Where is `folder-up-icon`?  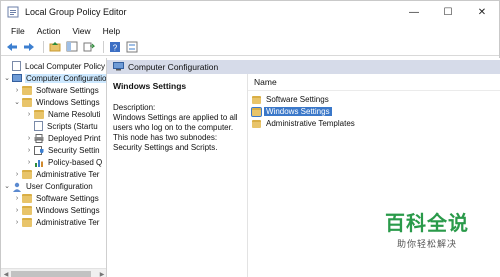
folder-up-icon is located at coordinates (55, 47).